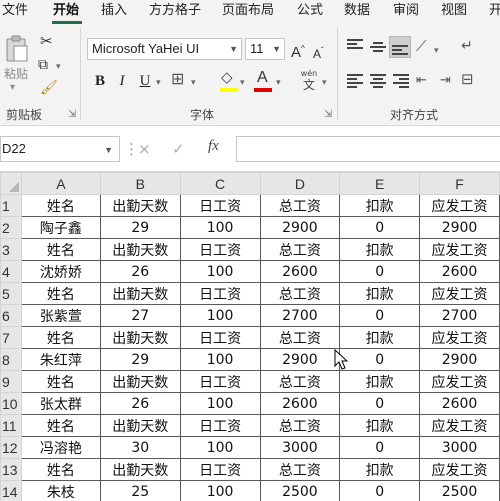  I want to click on cell-a7: 姓名, so click(60, 337).